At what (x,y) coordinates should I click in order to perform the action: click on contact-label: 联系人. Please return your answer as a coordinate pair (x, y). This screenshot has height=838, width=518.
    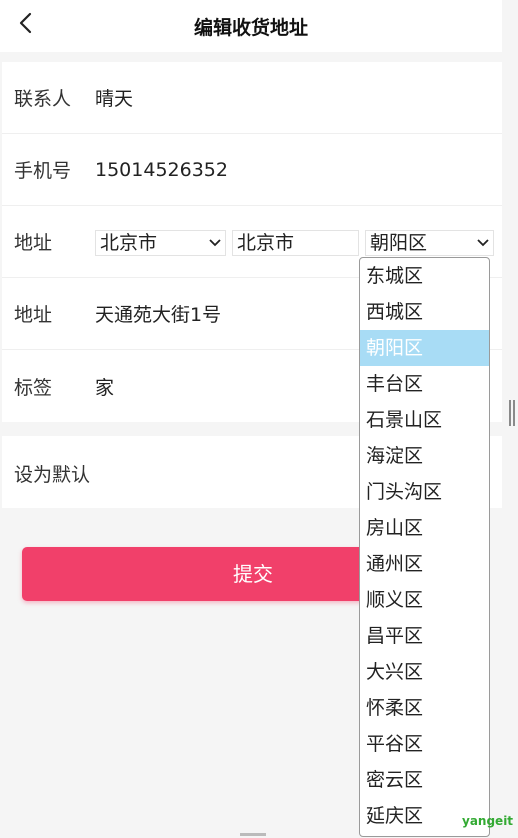
    Looking at the image, I should click on (43, 99).